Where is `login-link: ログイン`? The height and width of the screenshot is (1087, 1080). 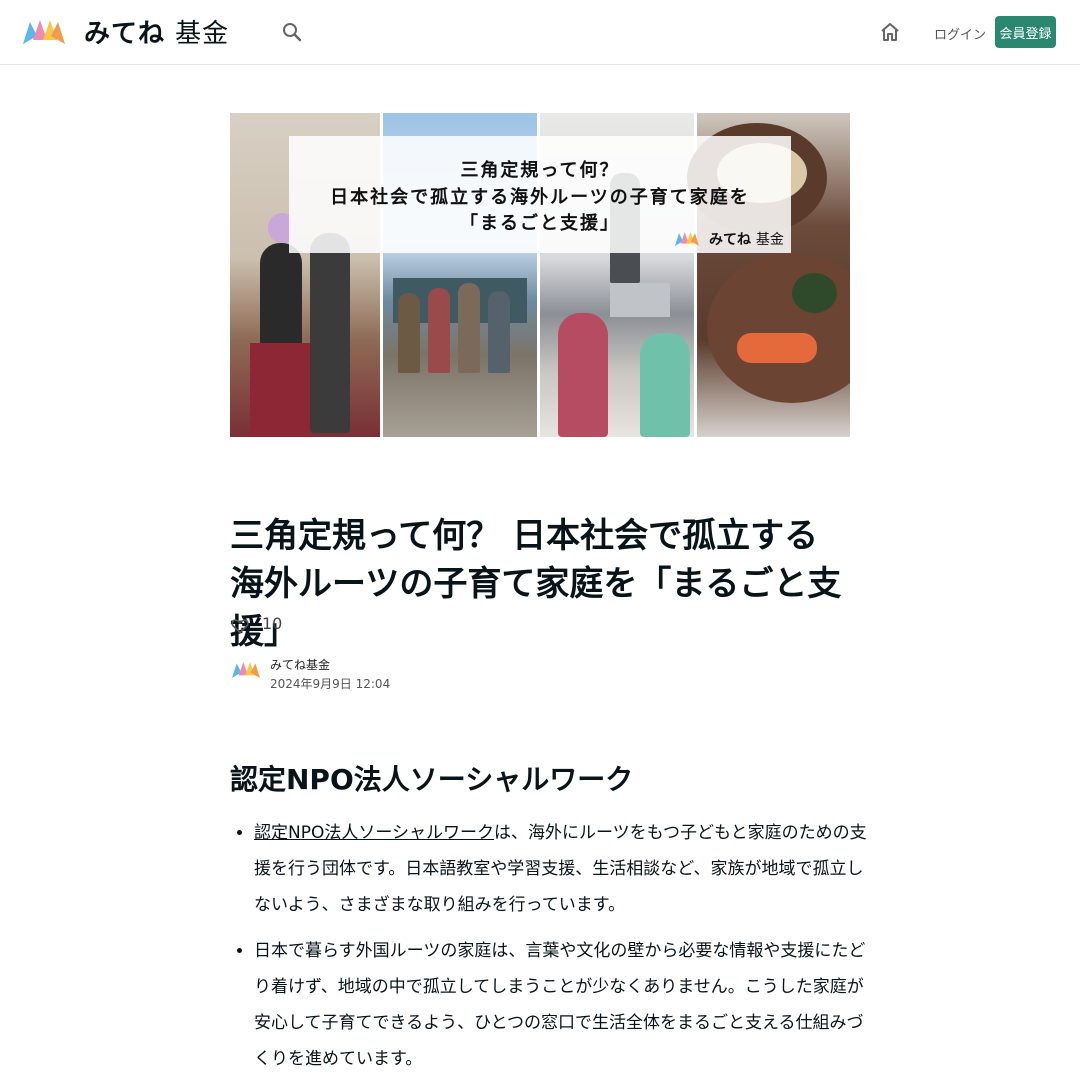
login-link: ログイン is located at coordinates (960, 33).